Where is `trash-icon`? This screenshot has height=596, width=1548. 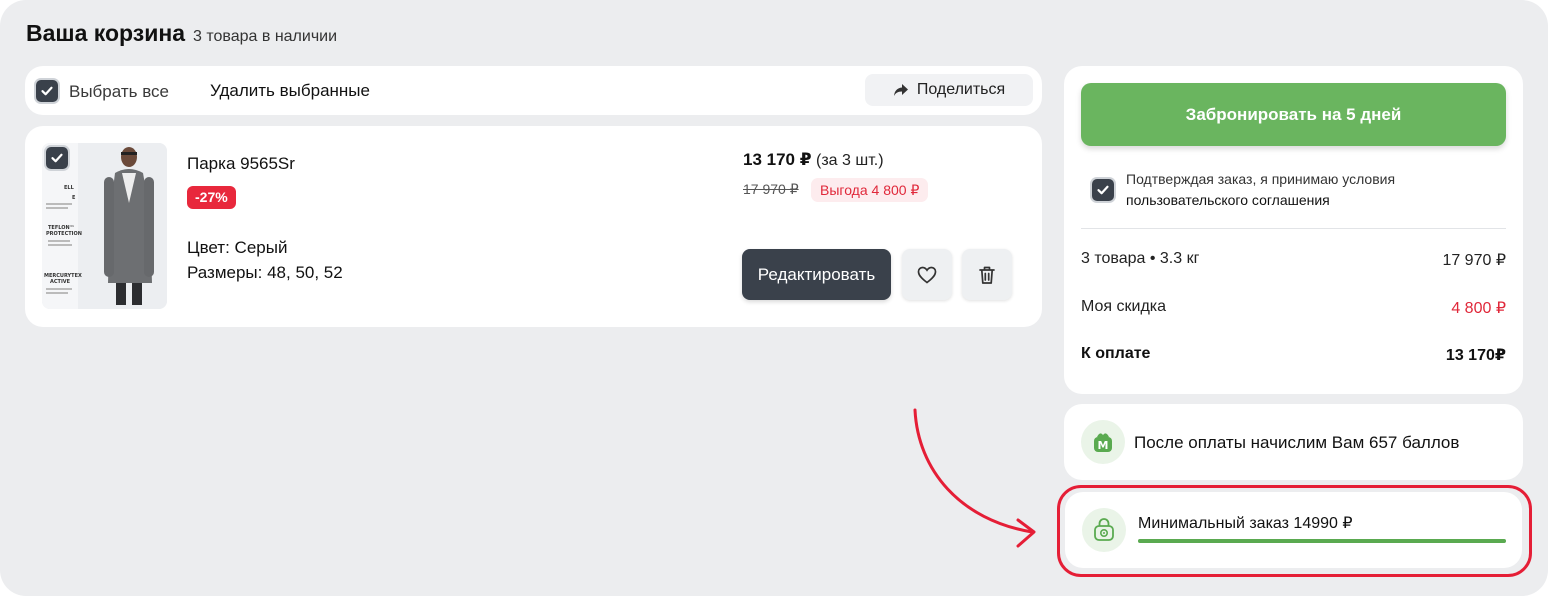
trash-icon is located at coordinates (987, 275).